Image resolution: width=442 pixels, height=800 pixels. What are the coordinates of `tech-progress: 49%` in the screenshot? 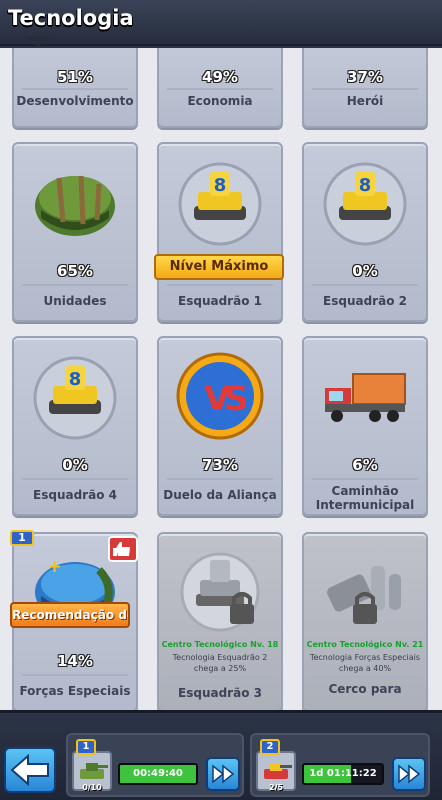 It's located at (220, 77).